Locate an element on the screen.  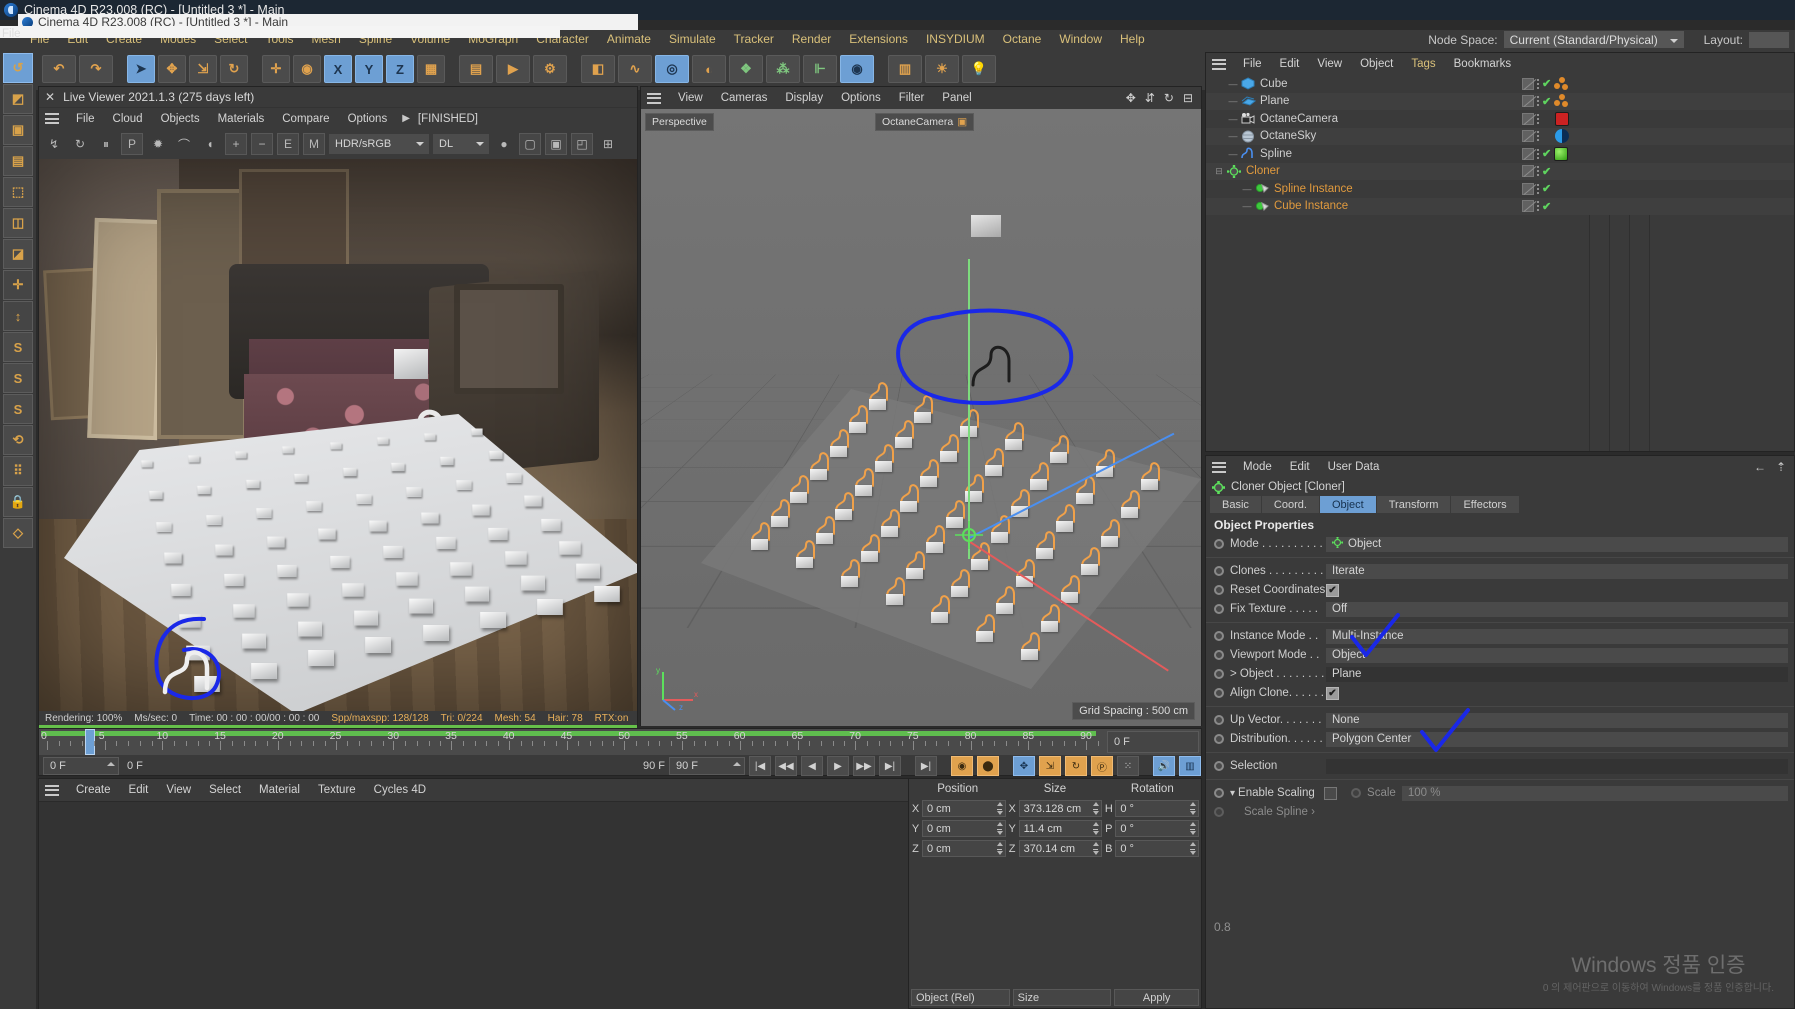
timeline-ruler: 0 5 10 15 20 25 30 35 40 45 50 55 60 65 70 75 80 85 90 0 F is located at coordinates (620, 742).